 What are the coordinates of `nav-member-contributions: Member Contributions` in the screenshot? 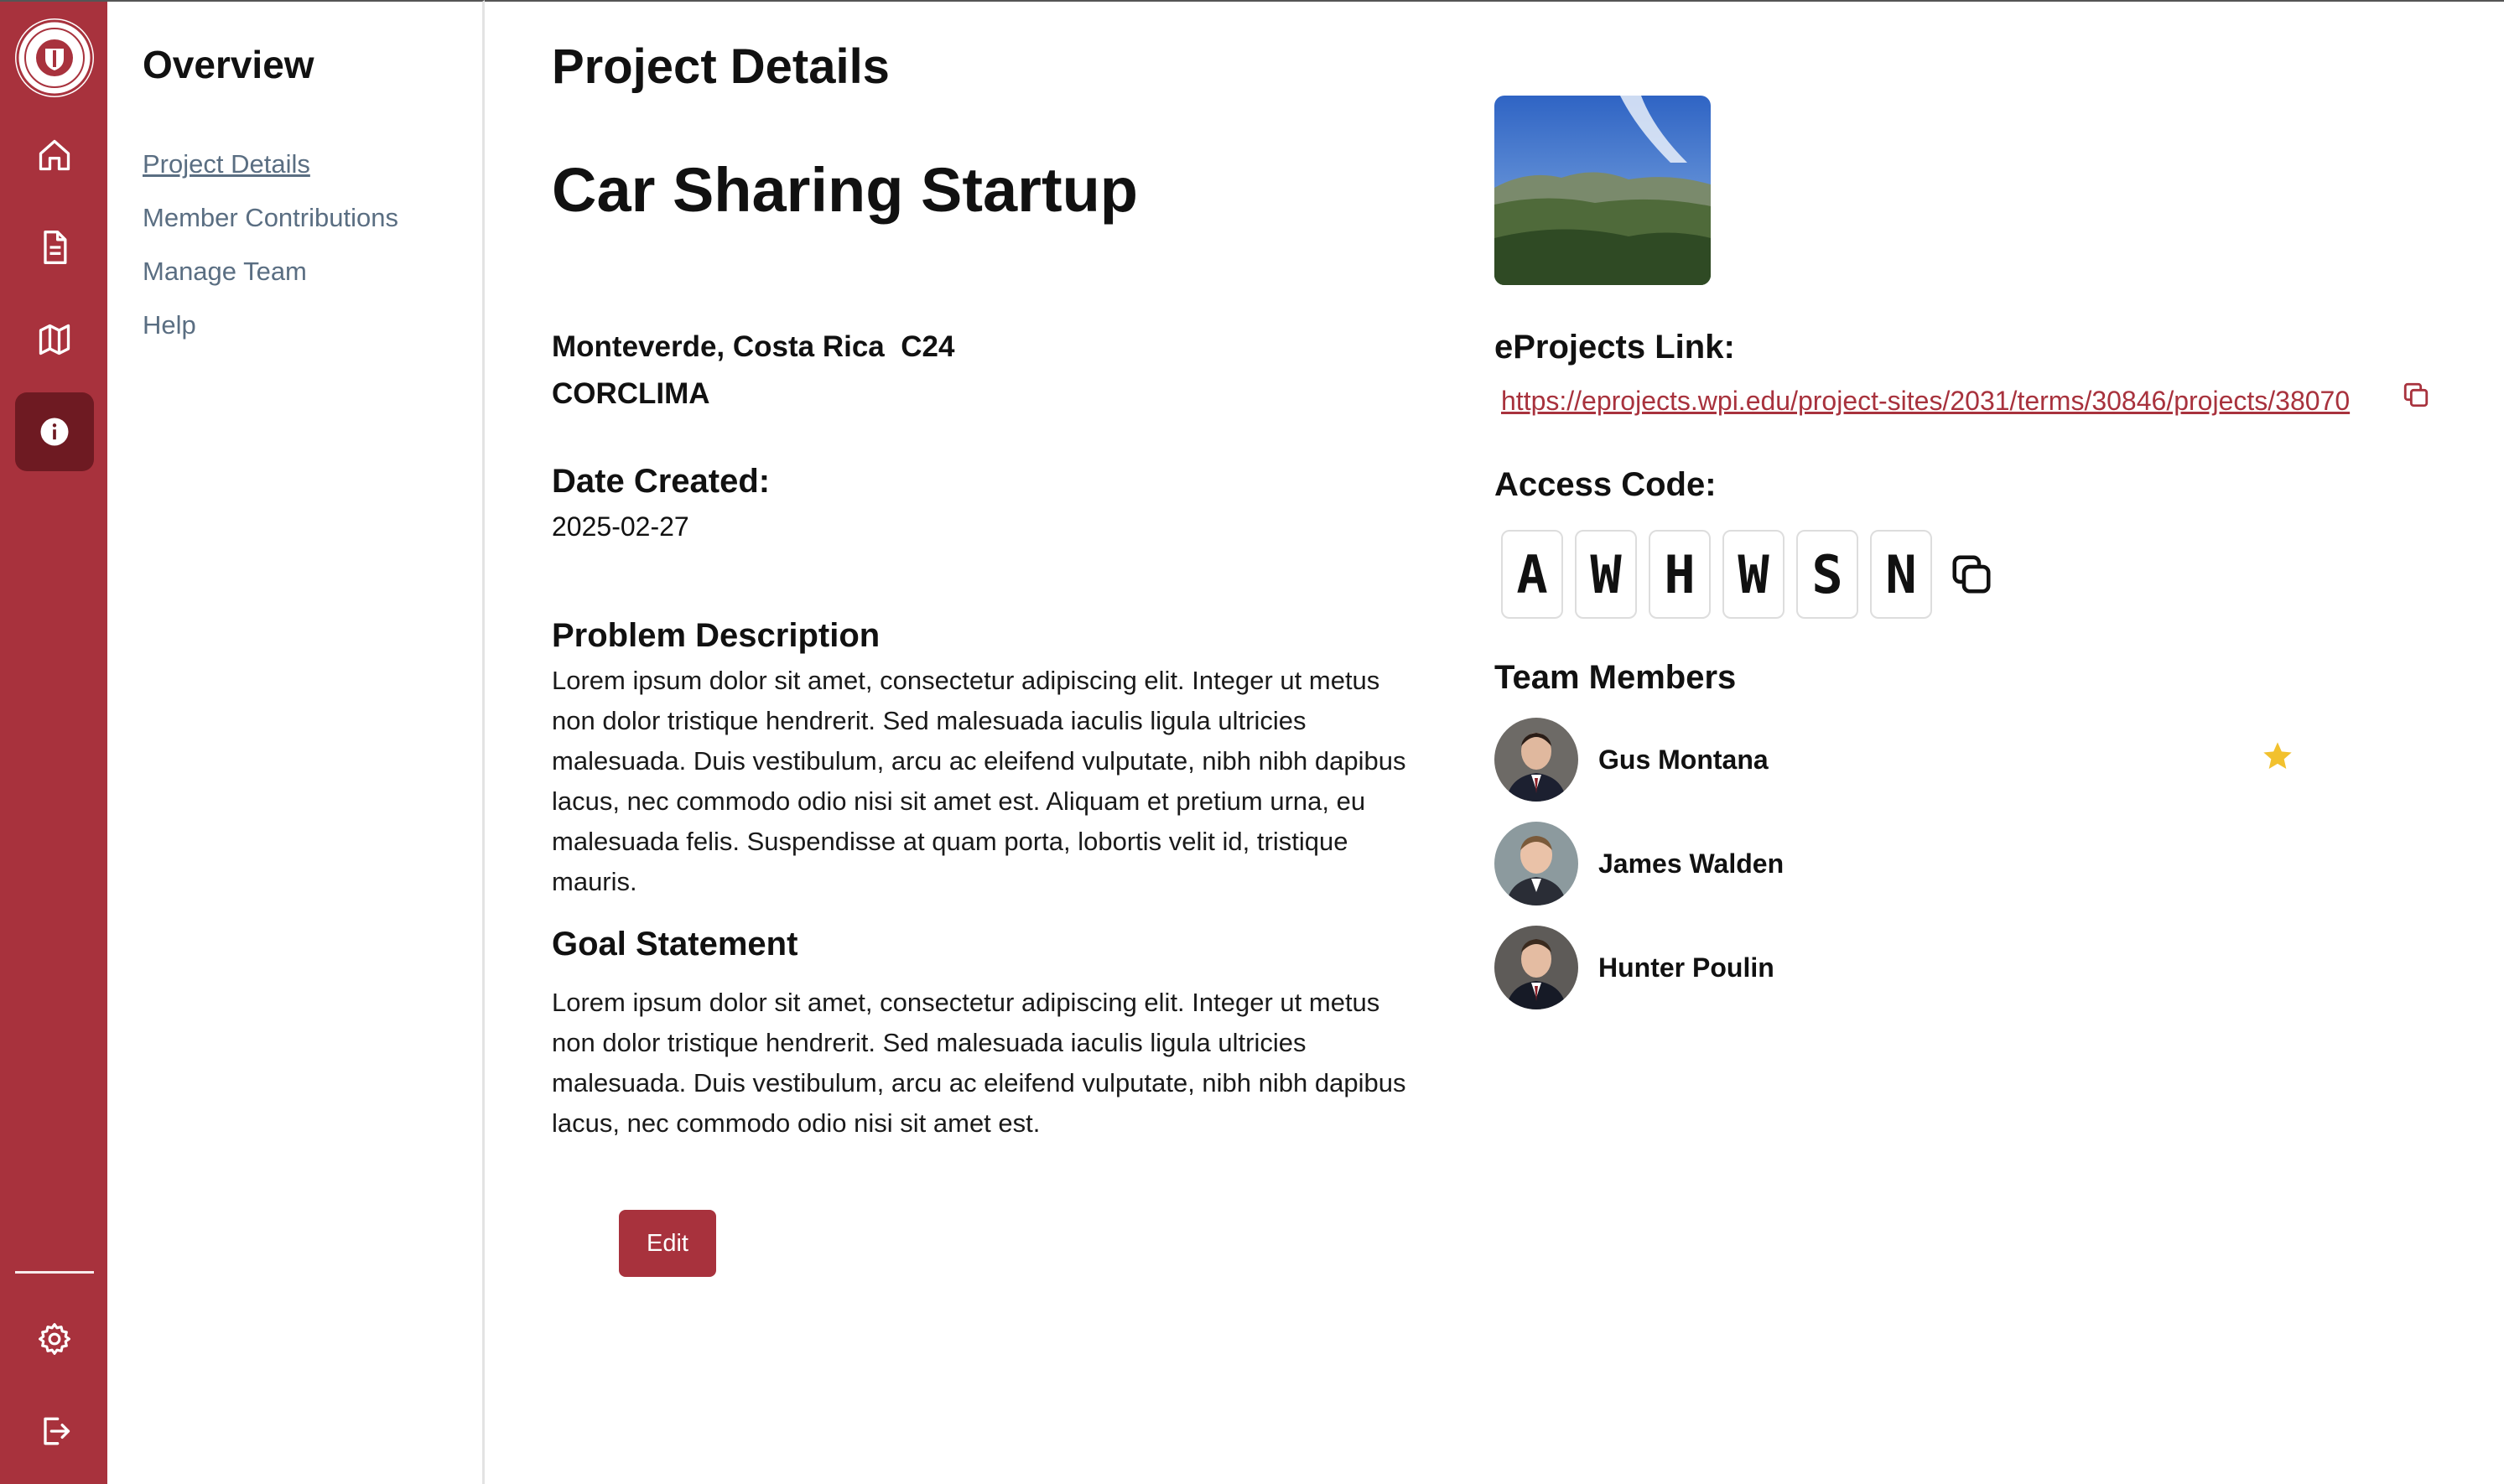 It's located at (270, 218).